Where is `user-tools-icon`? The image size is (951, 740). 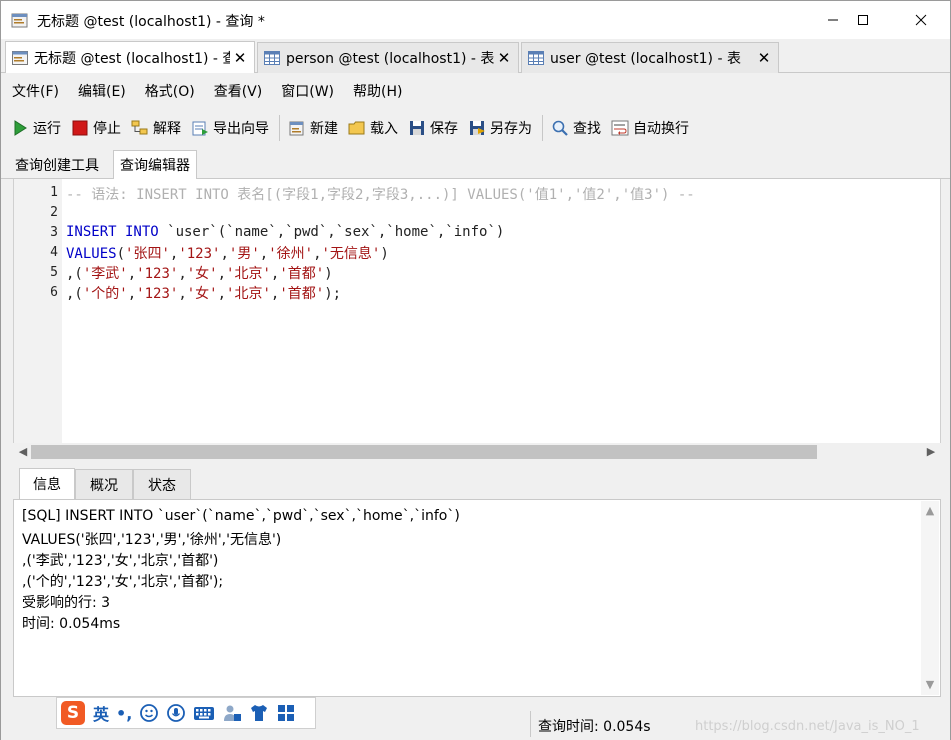 user-tools-icon is located at coordinates (232, 713).